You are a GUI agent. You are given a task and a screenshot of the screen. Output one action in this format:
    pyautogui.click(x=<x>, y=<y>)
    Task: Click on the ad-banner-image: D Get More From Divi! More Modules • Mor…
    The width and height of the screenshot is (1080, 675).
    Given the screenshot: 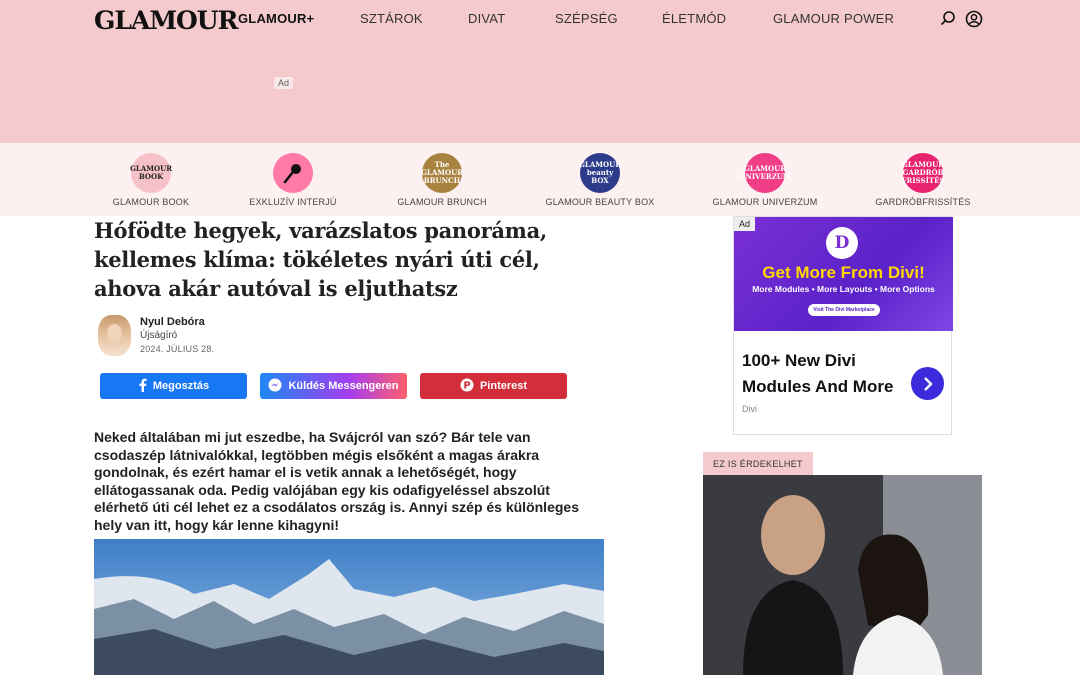 What is the action you would take?
    pyautogui.click(x=843, y=274)
    